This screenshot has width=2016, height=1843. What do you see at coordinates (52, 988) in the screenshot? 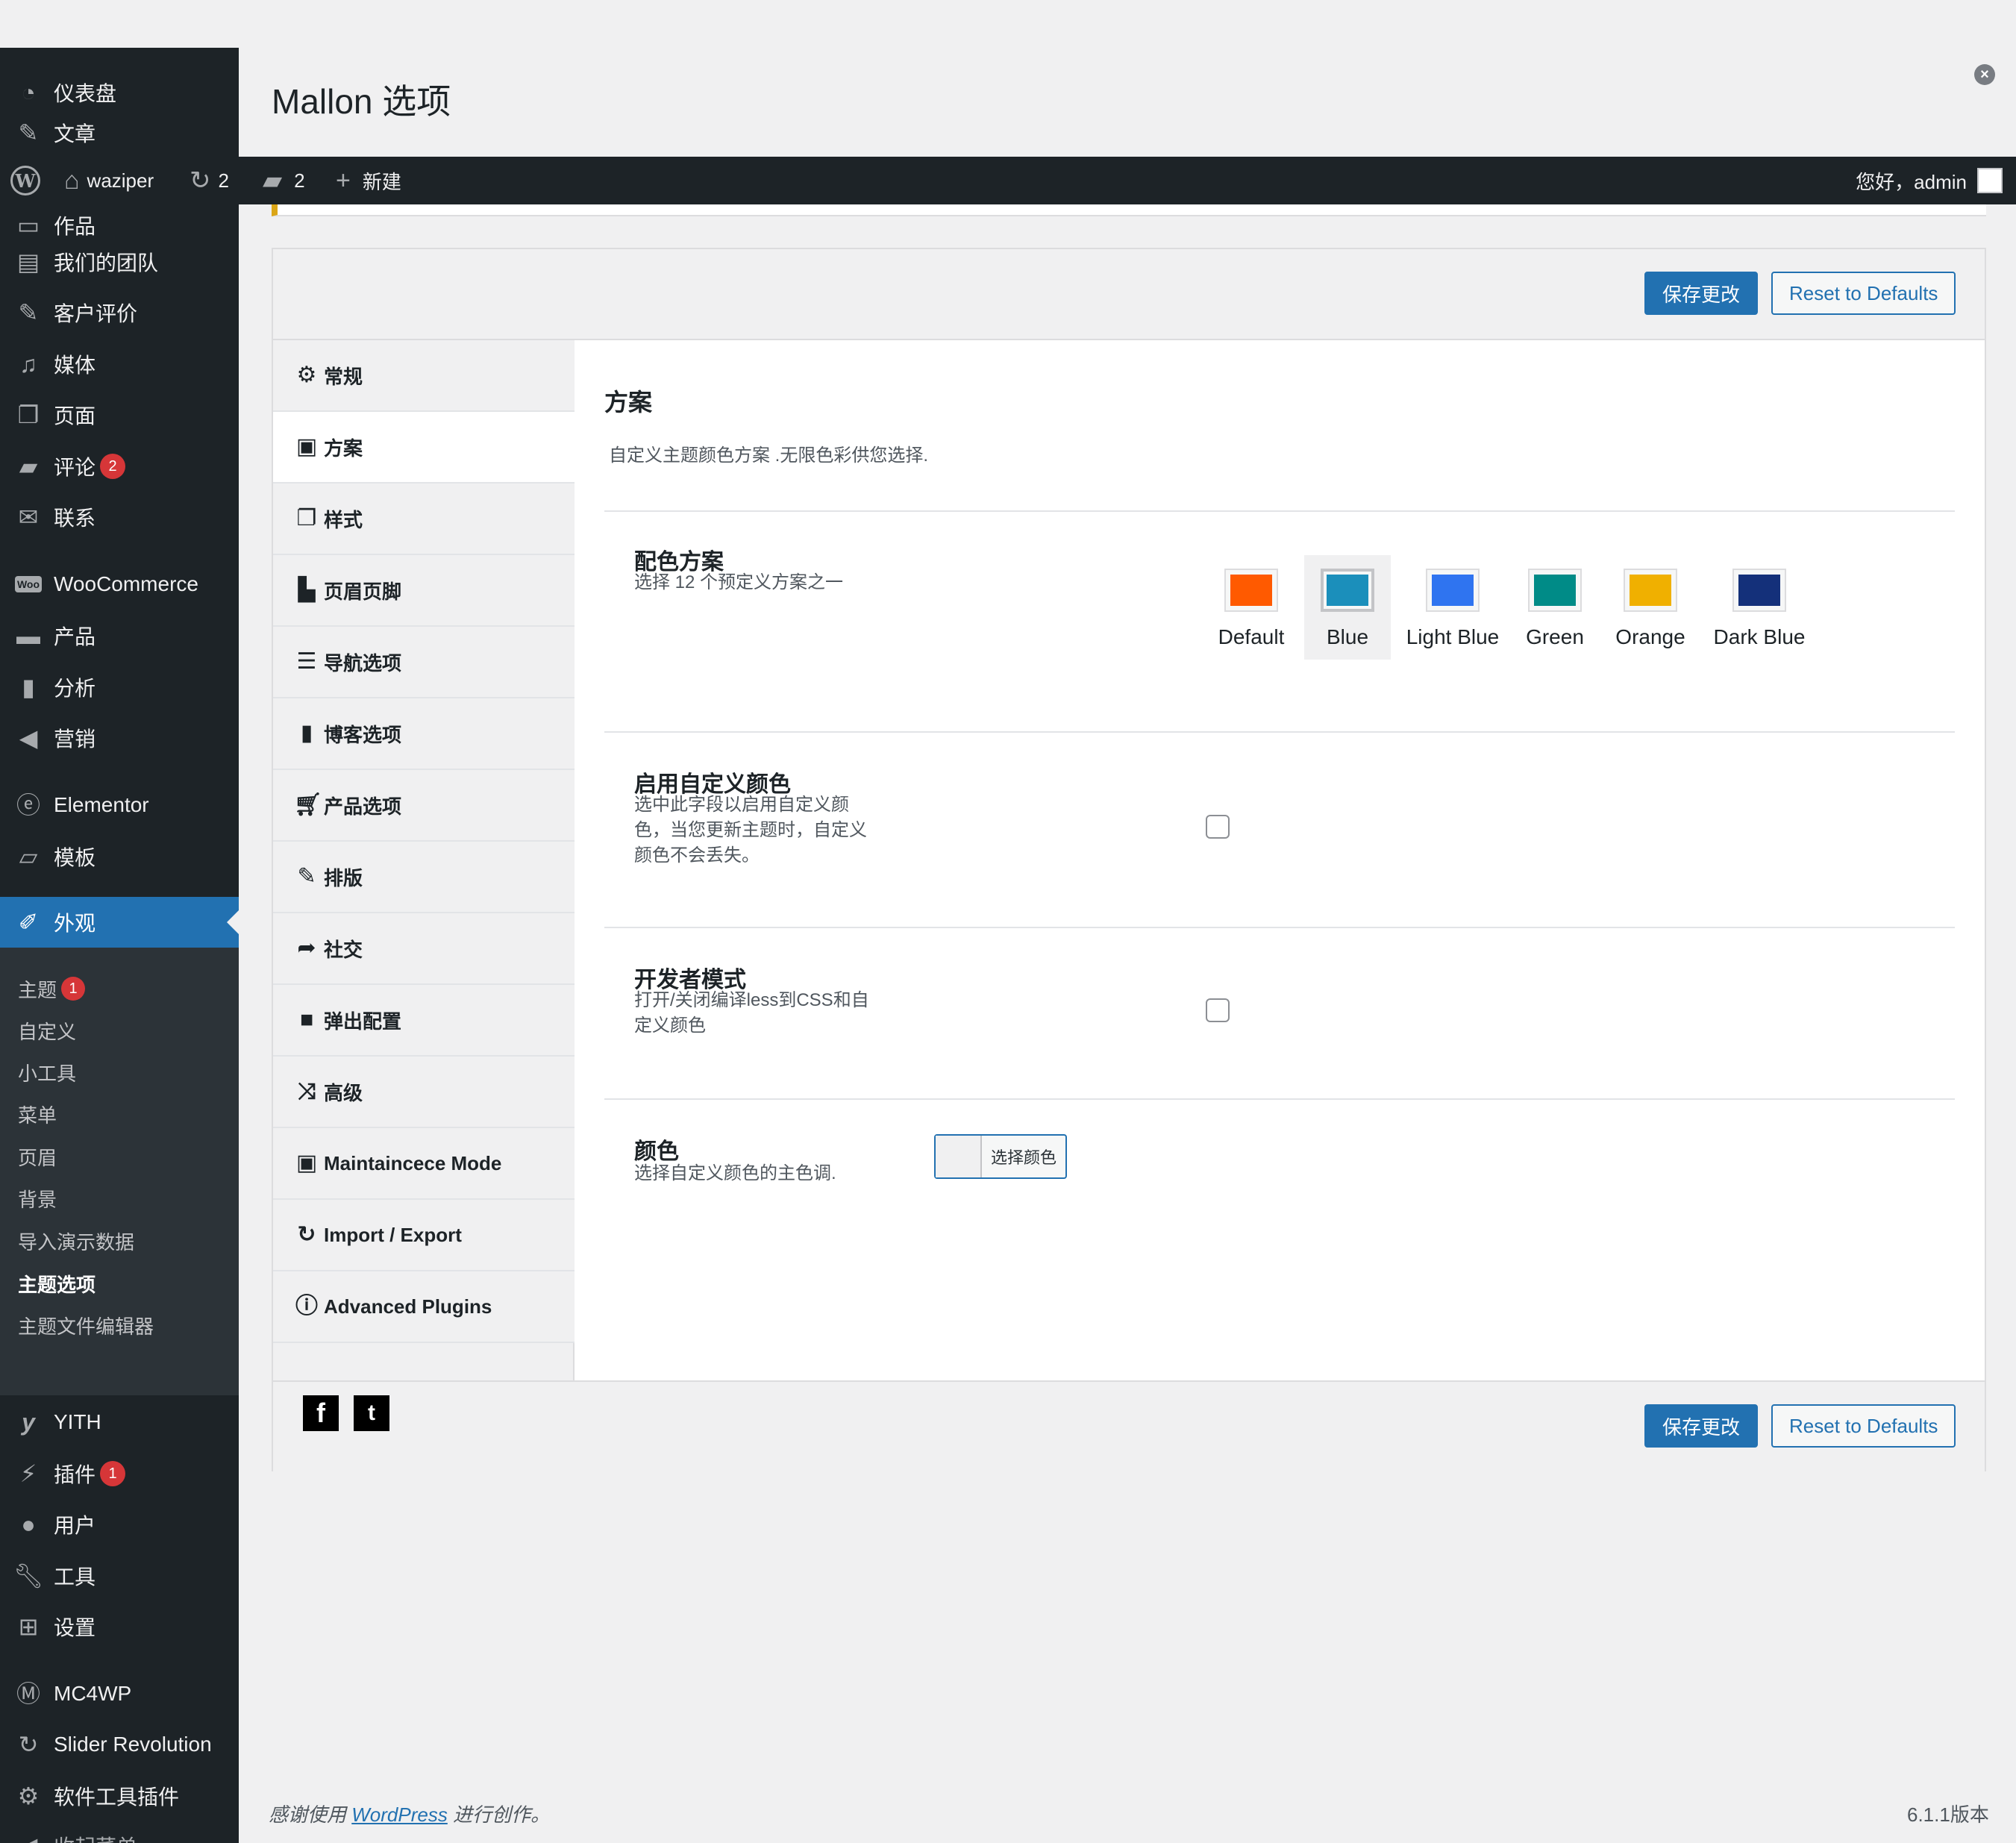
I see `submenu-item-themes: 主题 1` at bounding box center [52, 988].